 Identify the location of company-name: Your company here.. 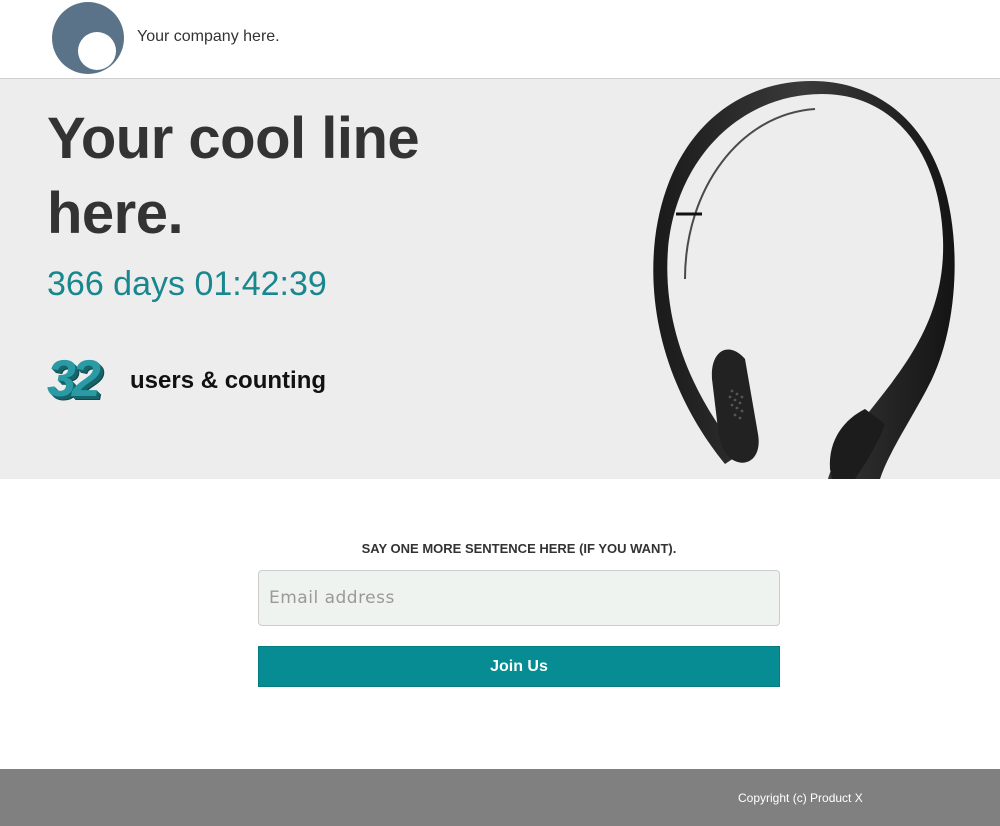
(208, 36).